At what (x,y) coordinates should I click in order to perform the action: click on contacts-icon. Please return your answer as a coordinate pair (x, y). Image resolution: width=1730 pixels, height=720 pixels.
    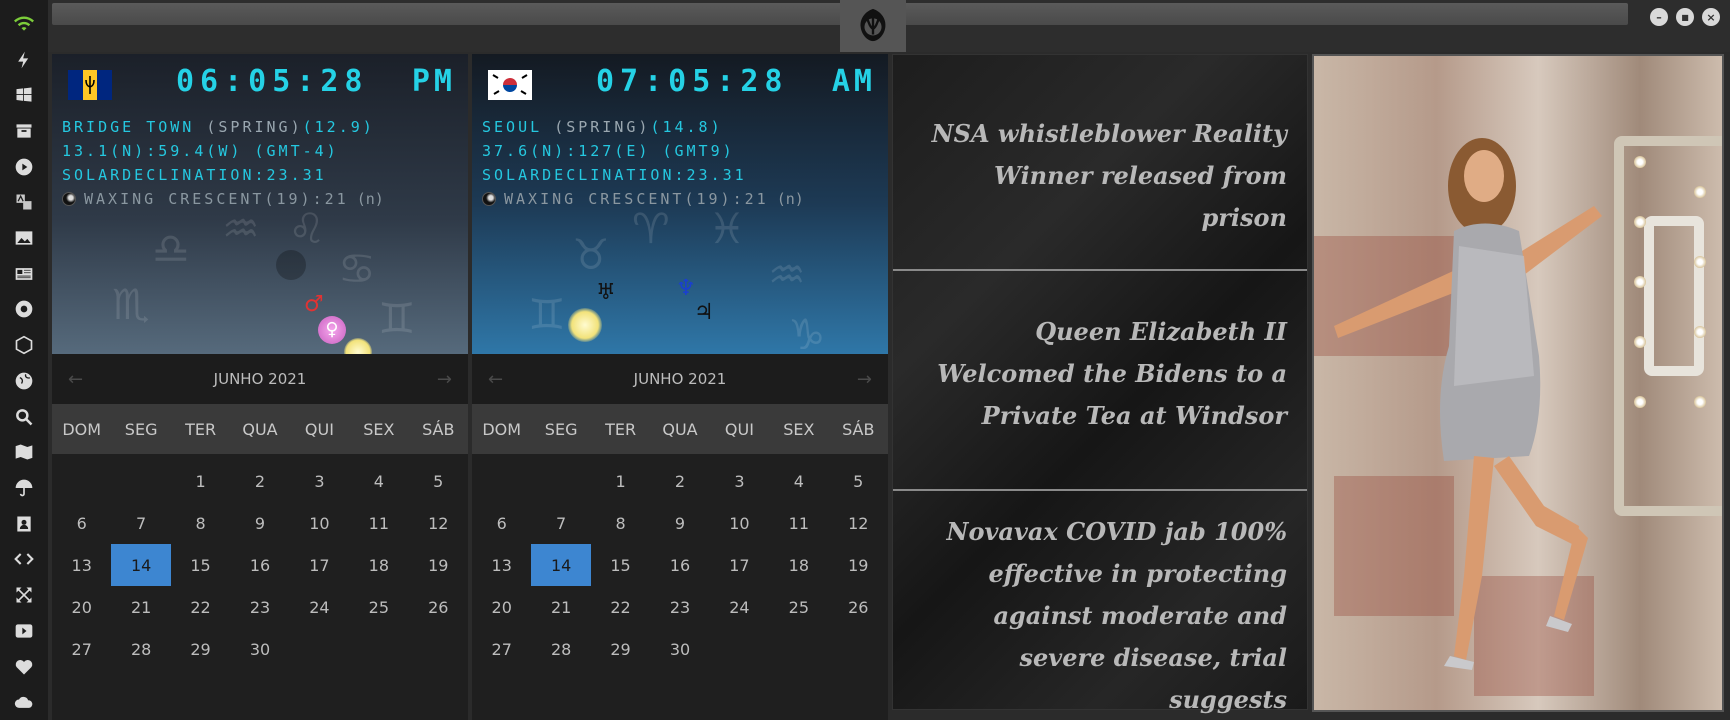
    Looking at the image, I should click on (24, 524).